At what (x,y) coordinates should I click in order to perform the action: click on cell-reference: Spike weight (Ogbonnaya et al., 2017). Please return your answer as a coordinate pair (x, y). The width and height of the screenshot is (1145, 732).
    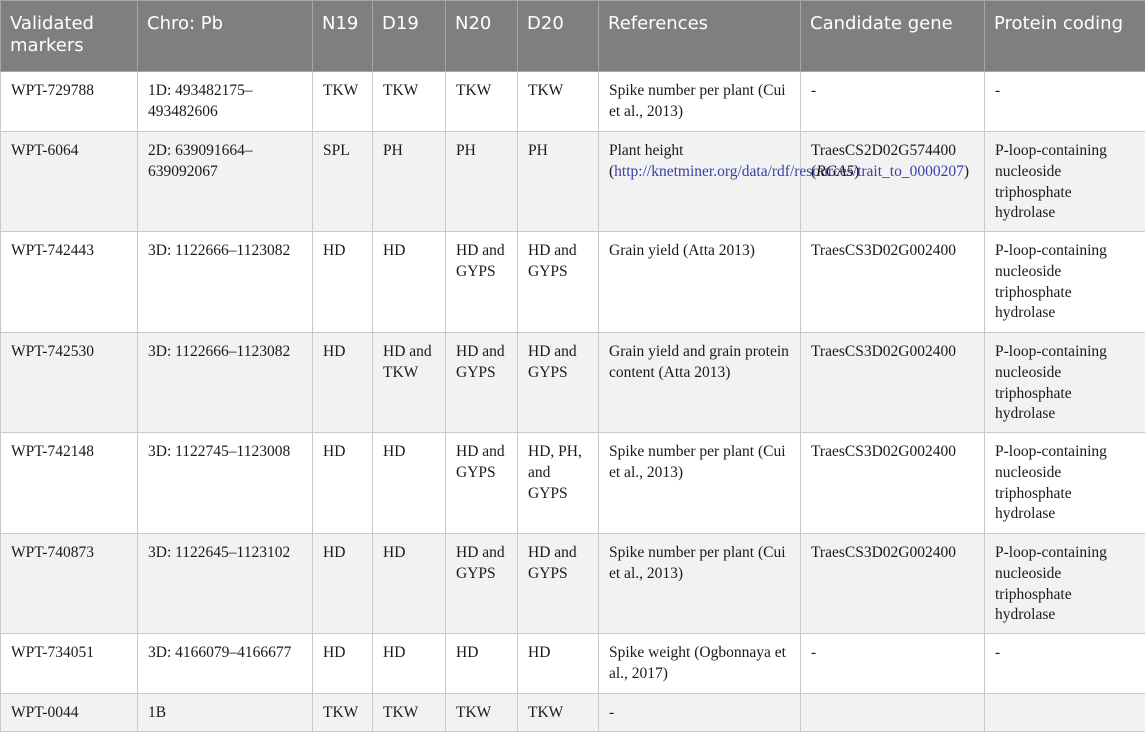
    Looking at the image, I should click on (700, 664).